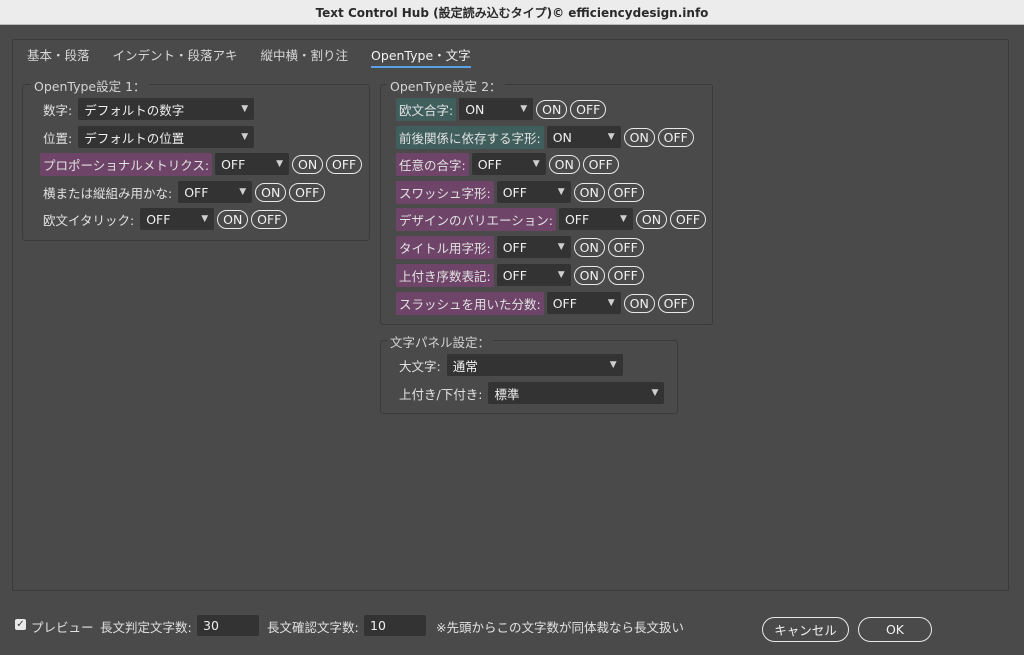 The height and width of the screenshot is (655, 1024). Describe the element at coordinates (233, 219) in the screenshot. I see `roman-italics-on-button: ON` at that location.